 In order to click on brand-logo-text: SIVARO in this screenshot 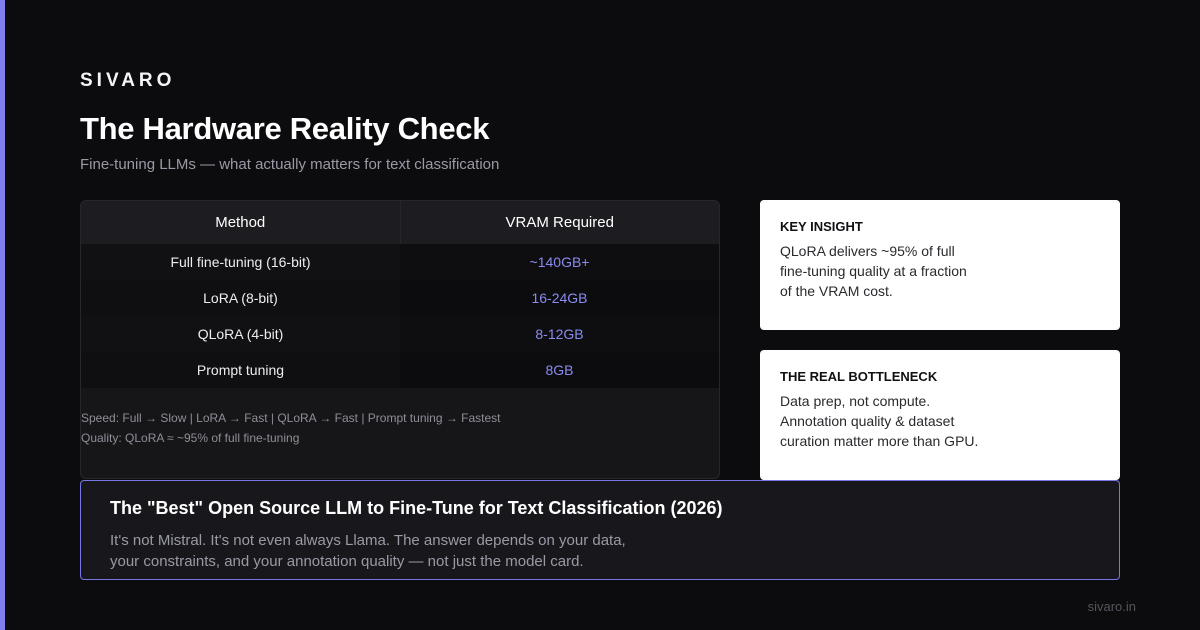, I will do `click(128, 80)`.